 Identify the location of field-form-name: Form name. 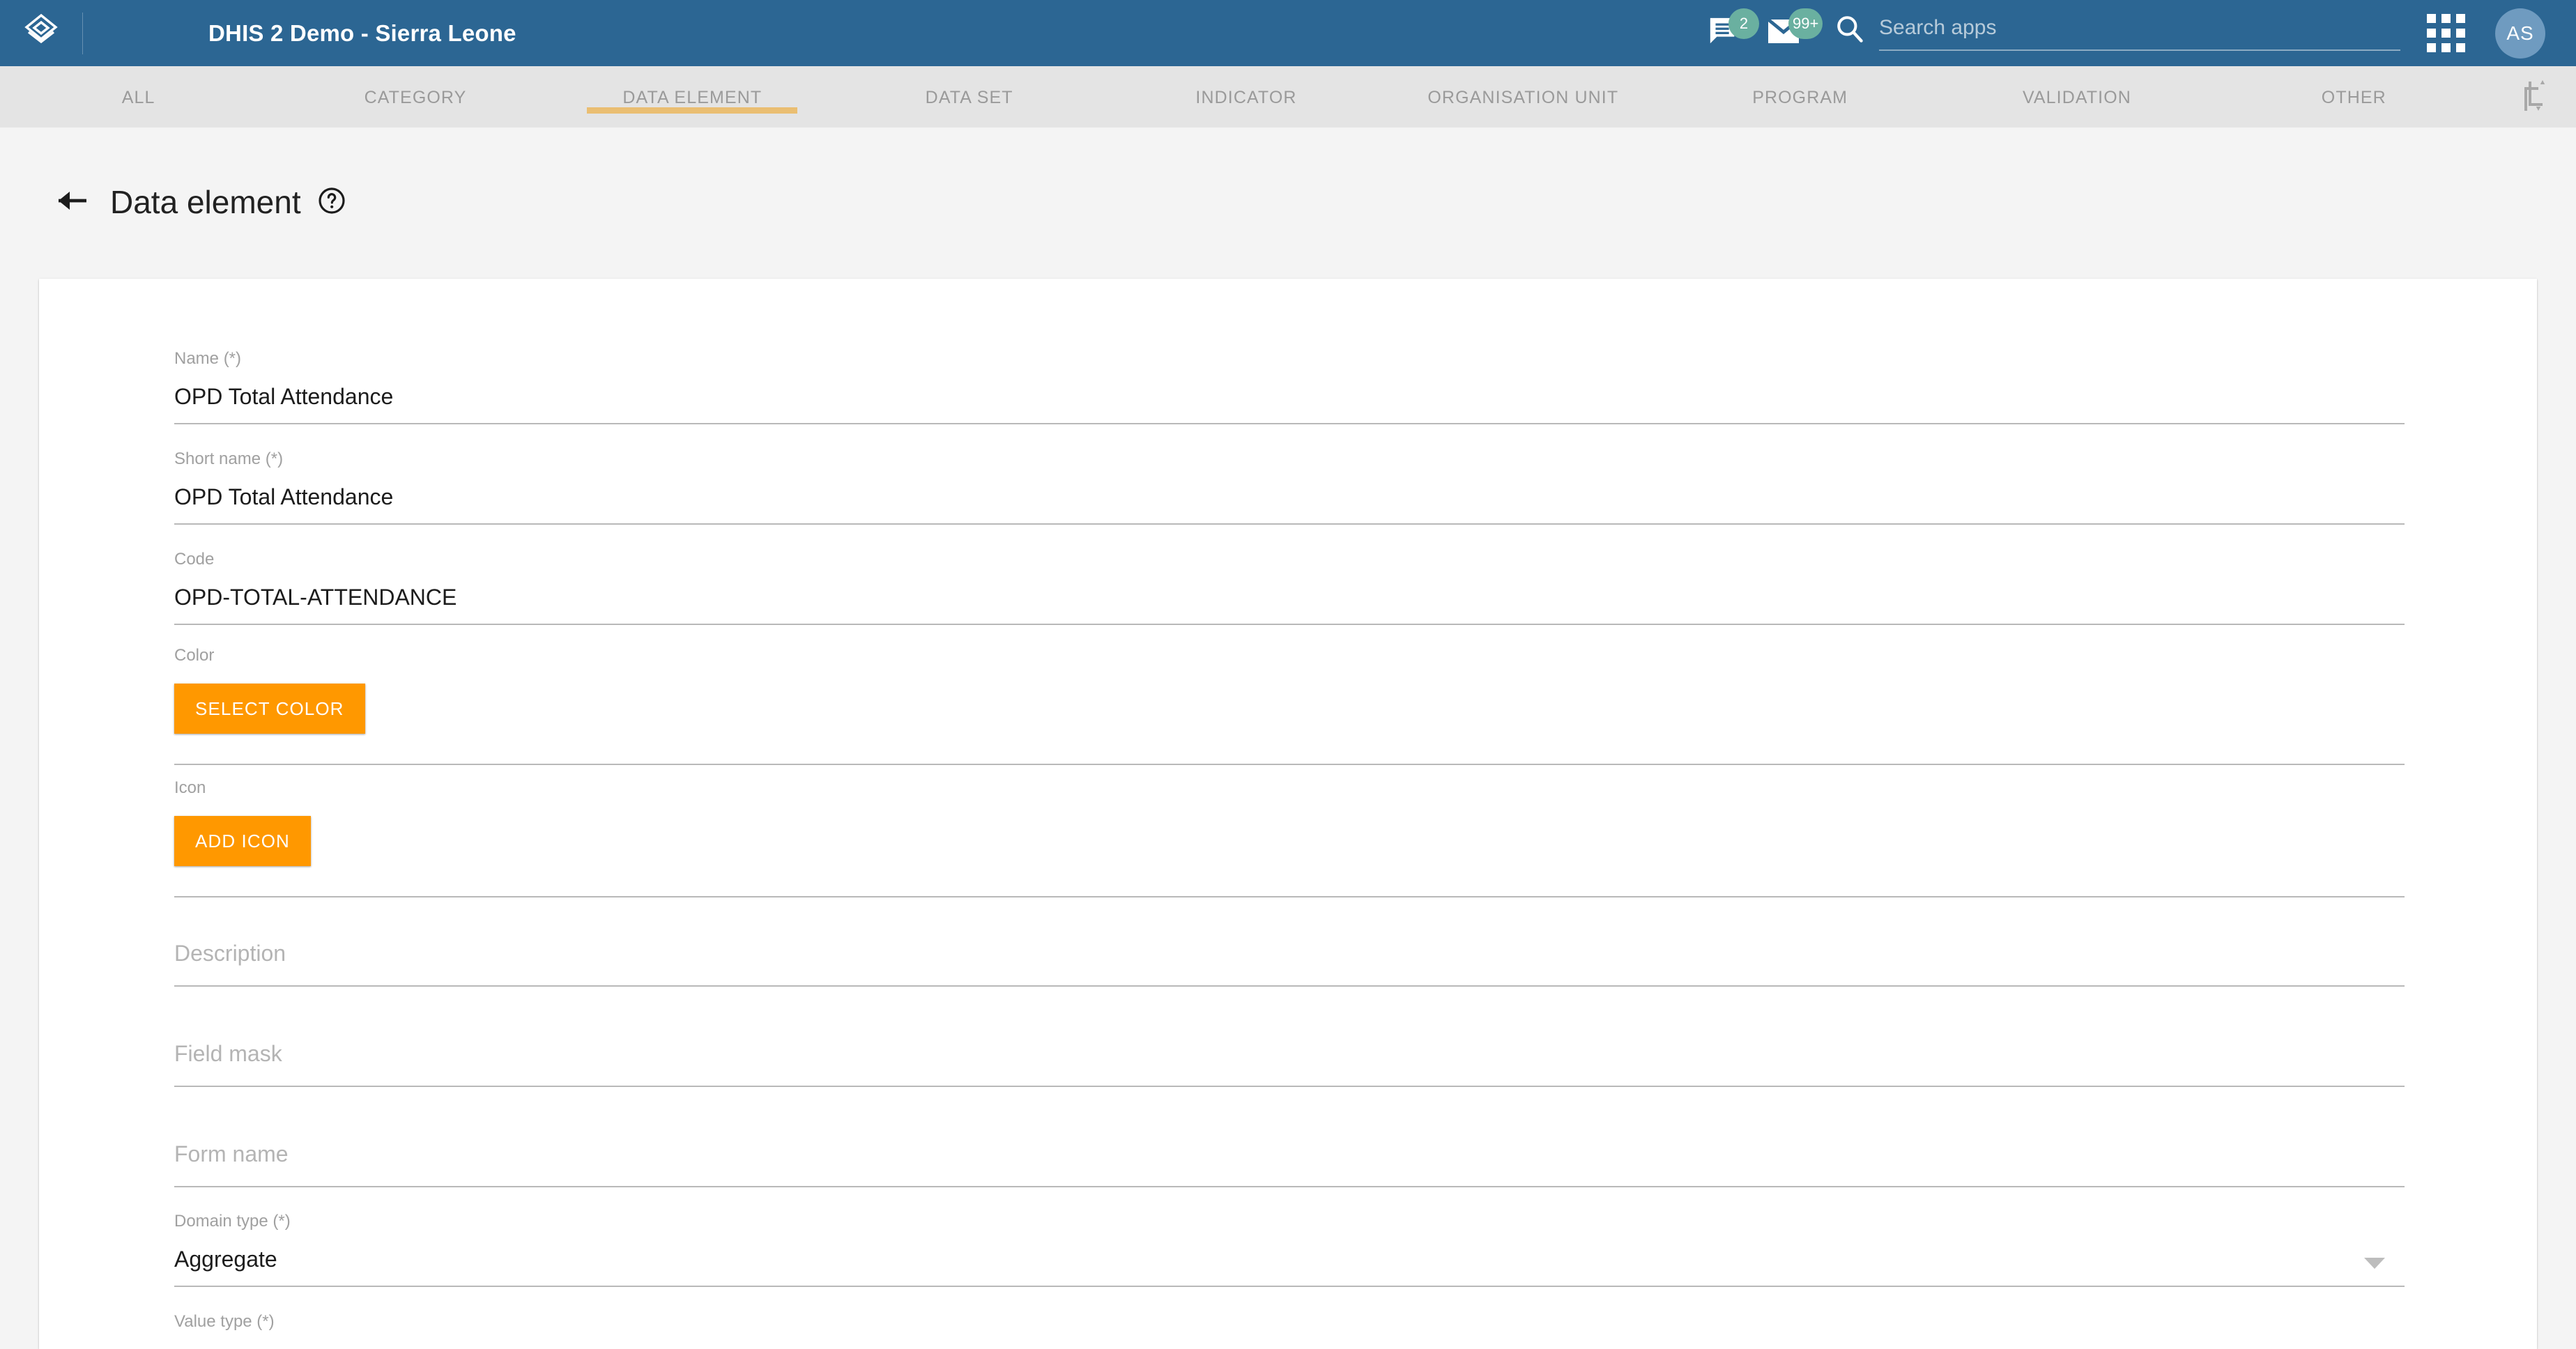
(1289, 1165).